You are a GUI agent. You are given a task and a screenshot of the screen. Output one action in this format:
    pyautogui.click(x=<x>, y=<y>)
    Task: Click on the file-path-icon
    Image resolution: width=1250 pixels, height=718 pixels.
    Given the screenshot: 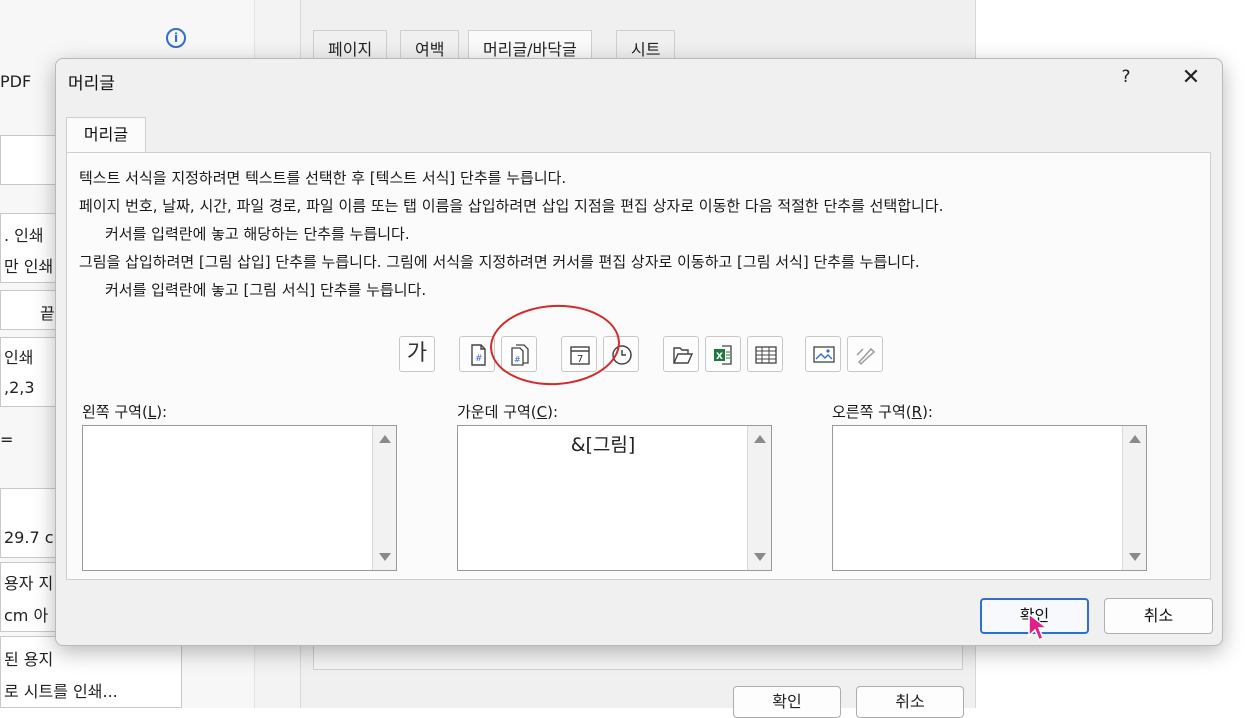 What is the action you would take?
    pyautogui.click(x=683, y=355)
    